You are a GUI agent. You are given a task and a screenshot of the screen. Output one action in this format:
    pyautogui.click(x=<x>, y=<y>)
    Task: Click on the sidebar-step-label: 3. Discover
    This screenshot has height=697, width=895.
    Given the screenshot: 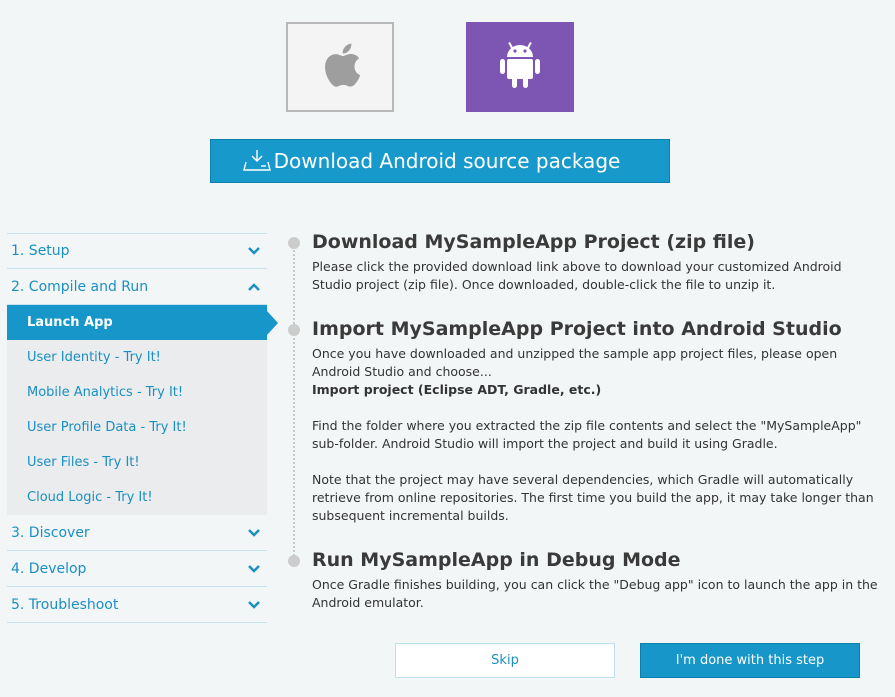 What is the action you would take?
    pyautogui.click(x=50, y=532)
    